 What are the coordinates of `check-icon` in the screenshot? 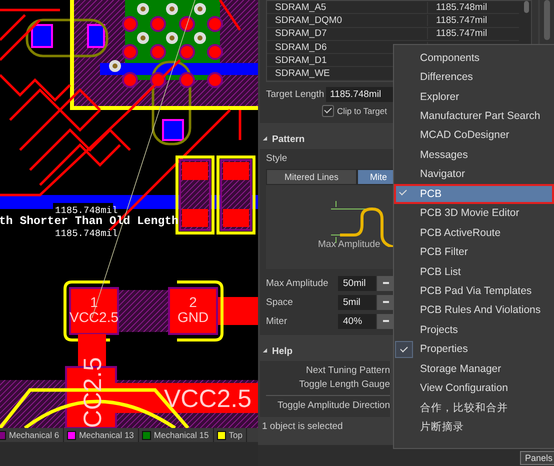 It's located at (328, 110).